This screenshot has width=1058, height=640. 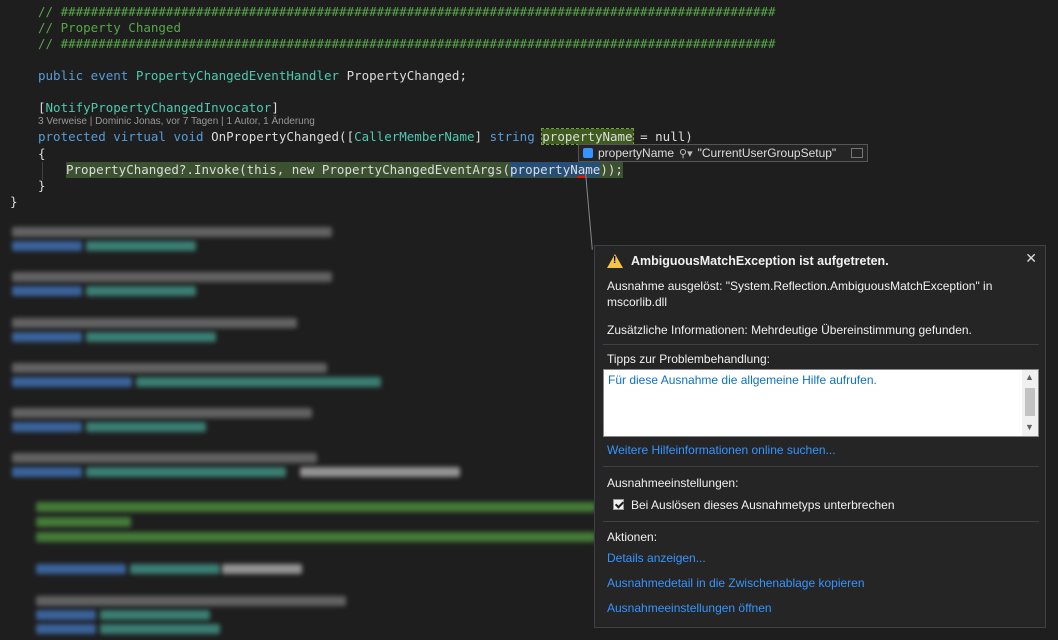 I want to click on scroll-down-icon: ▼, so click(x=1029, y=427).